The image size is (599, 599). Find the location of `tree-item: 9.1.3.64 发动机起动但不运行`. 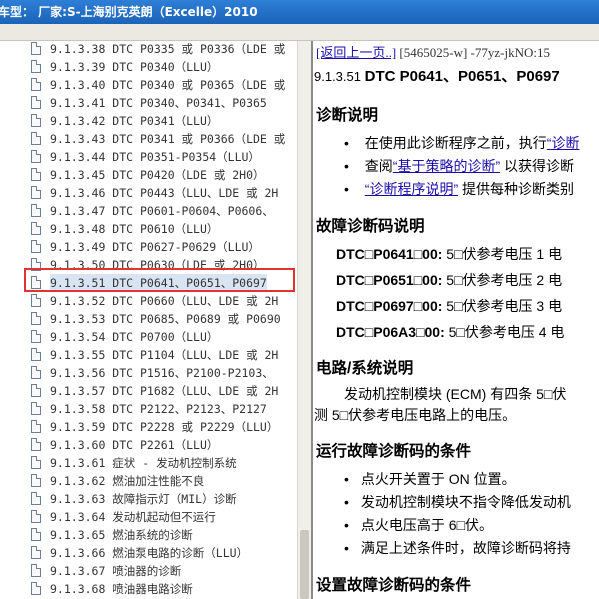

tree-item: 9.1.3.64 发动机起动但不运行 is located at coordinates (148, 517).